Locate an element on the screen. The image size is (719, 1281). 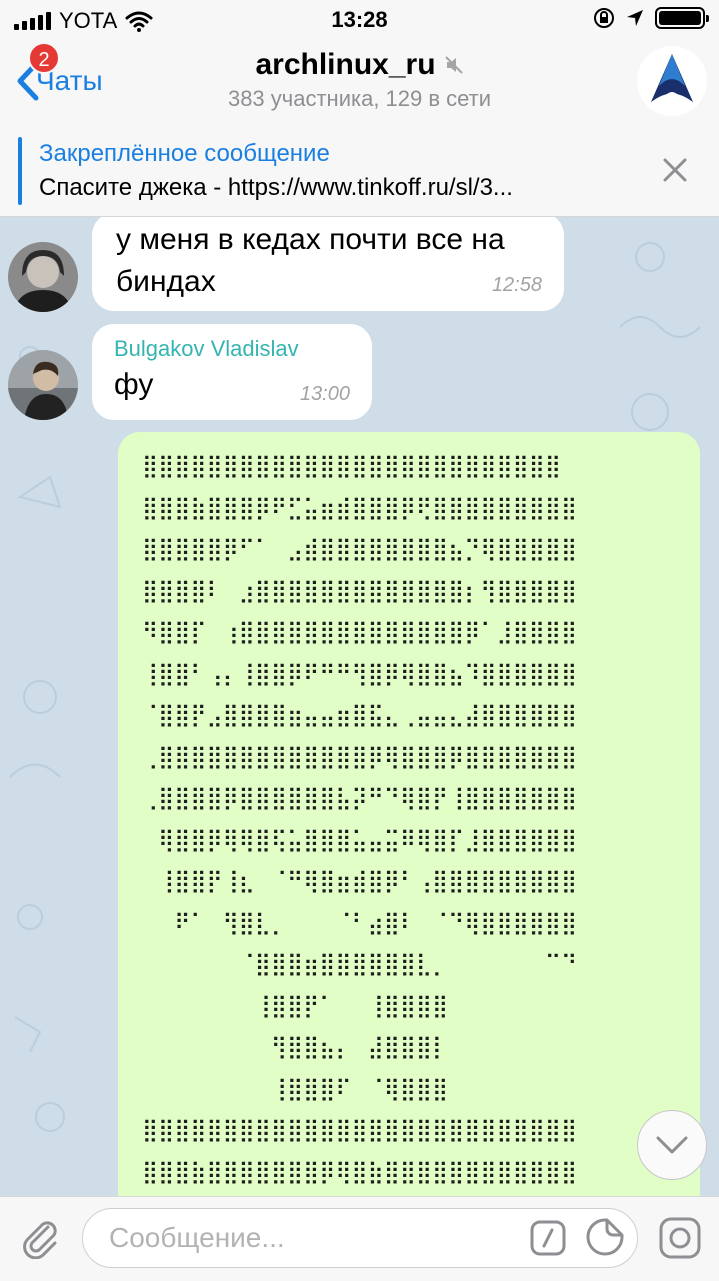
braille-art-line: ⠈⣿⣿⡟⣠⣿⣿⣿⣿⣶⣤⣤⣶⣿⣯⣄⢀⣤⣤⣄⣼⣿⣿⣿⣿⣿⣿ is located at coordinates (360, 715).